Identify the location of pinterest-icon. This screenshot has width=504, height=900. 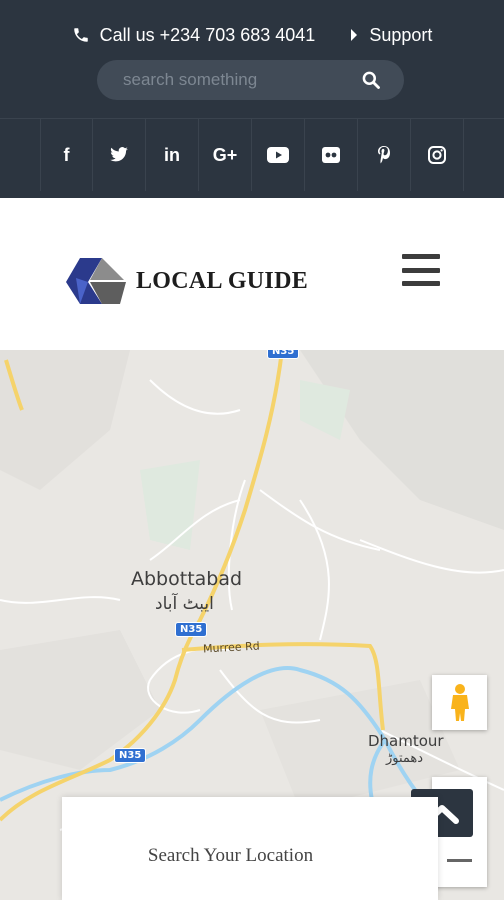
(384, 155).